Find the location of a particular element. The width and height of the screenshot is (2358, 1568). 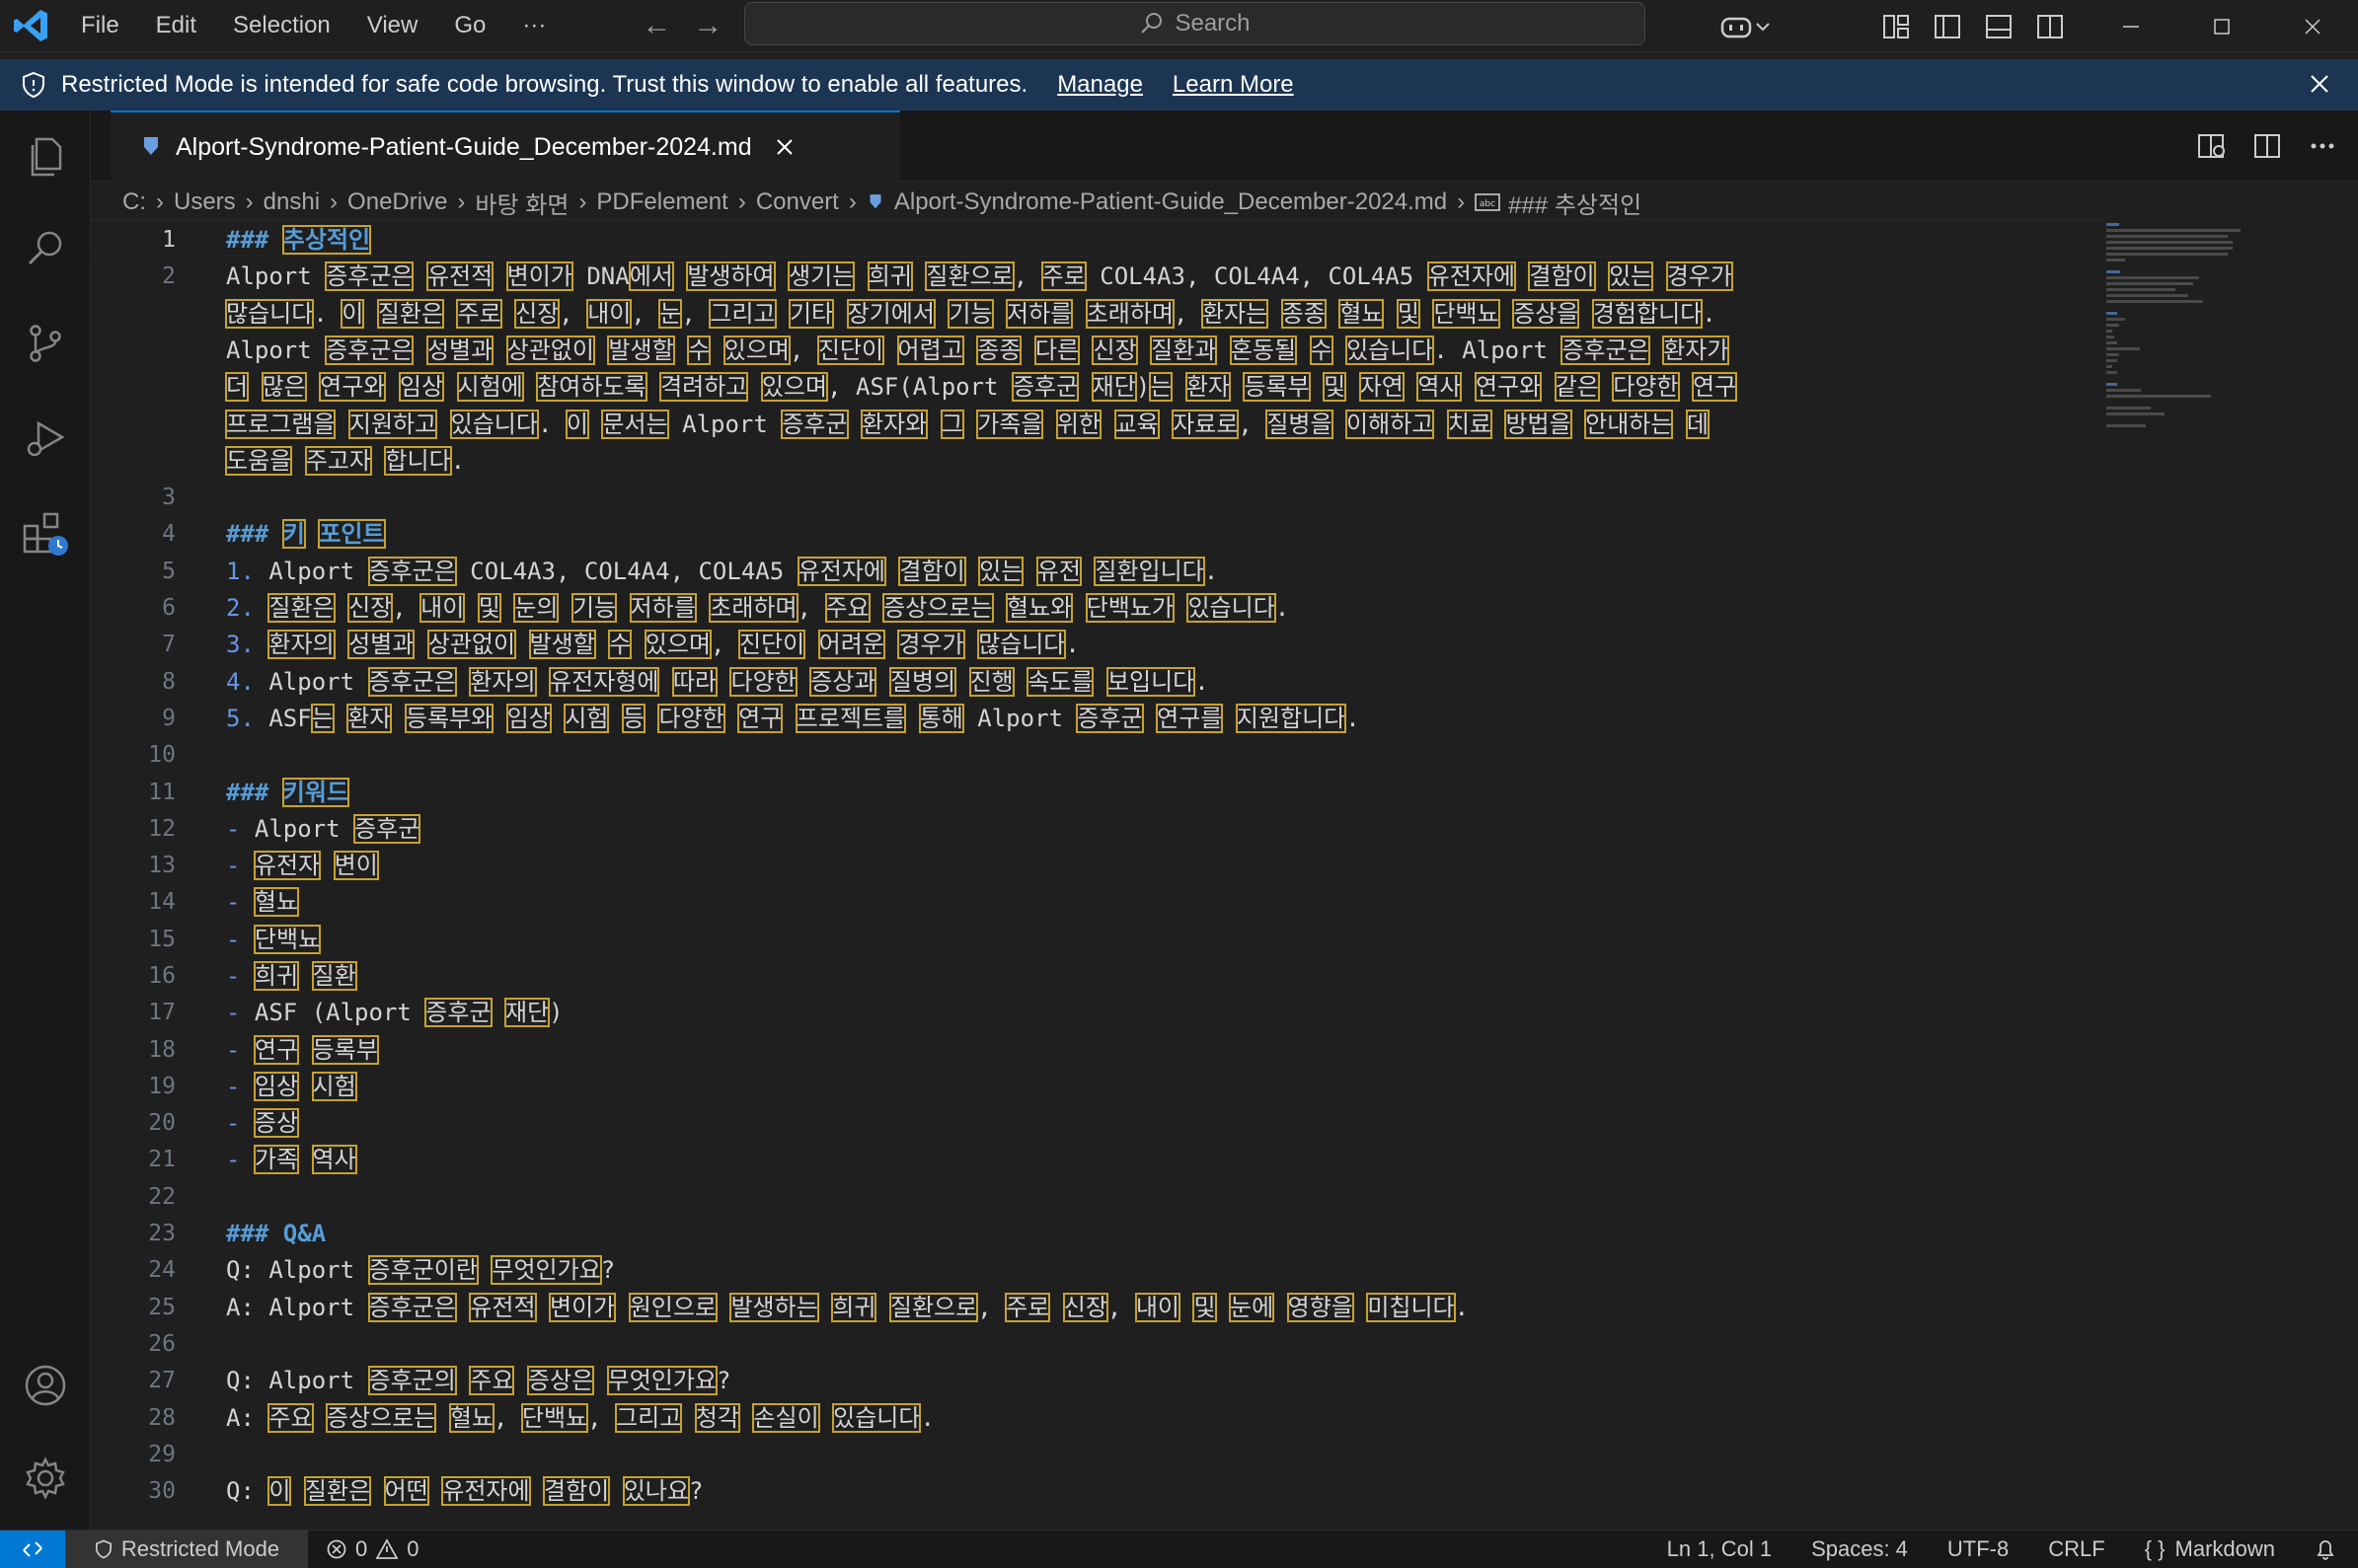

accounts-icon is located at coordinates (45, 1385).